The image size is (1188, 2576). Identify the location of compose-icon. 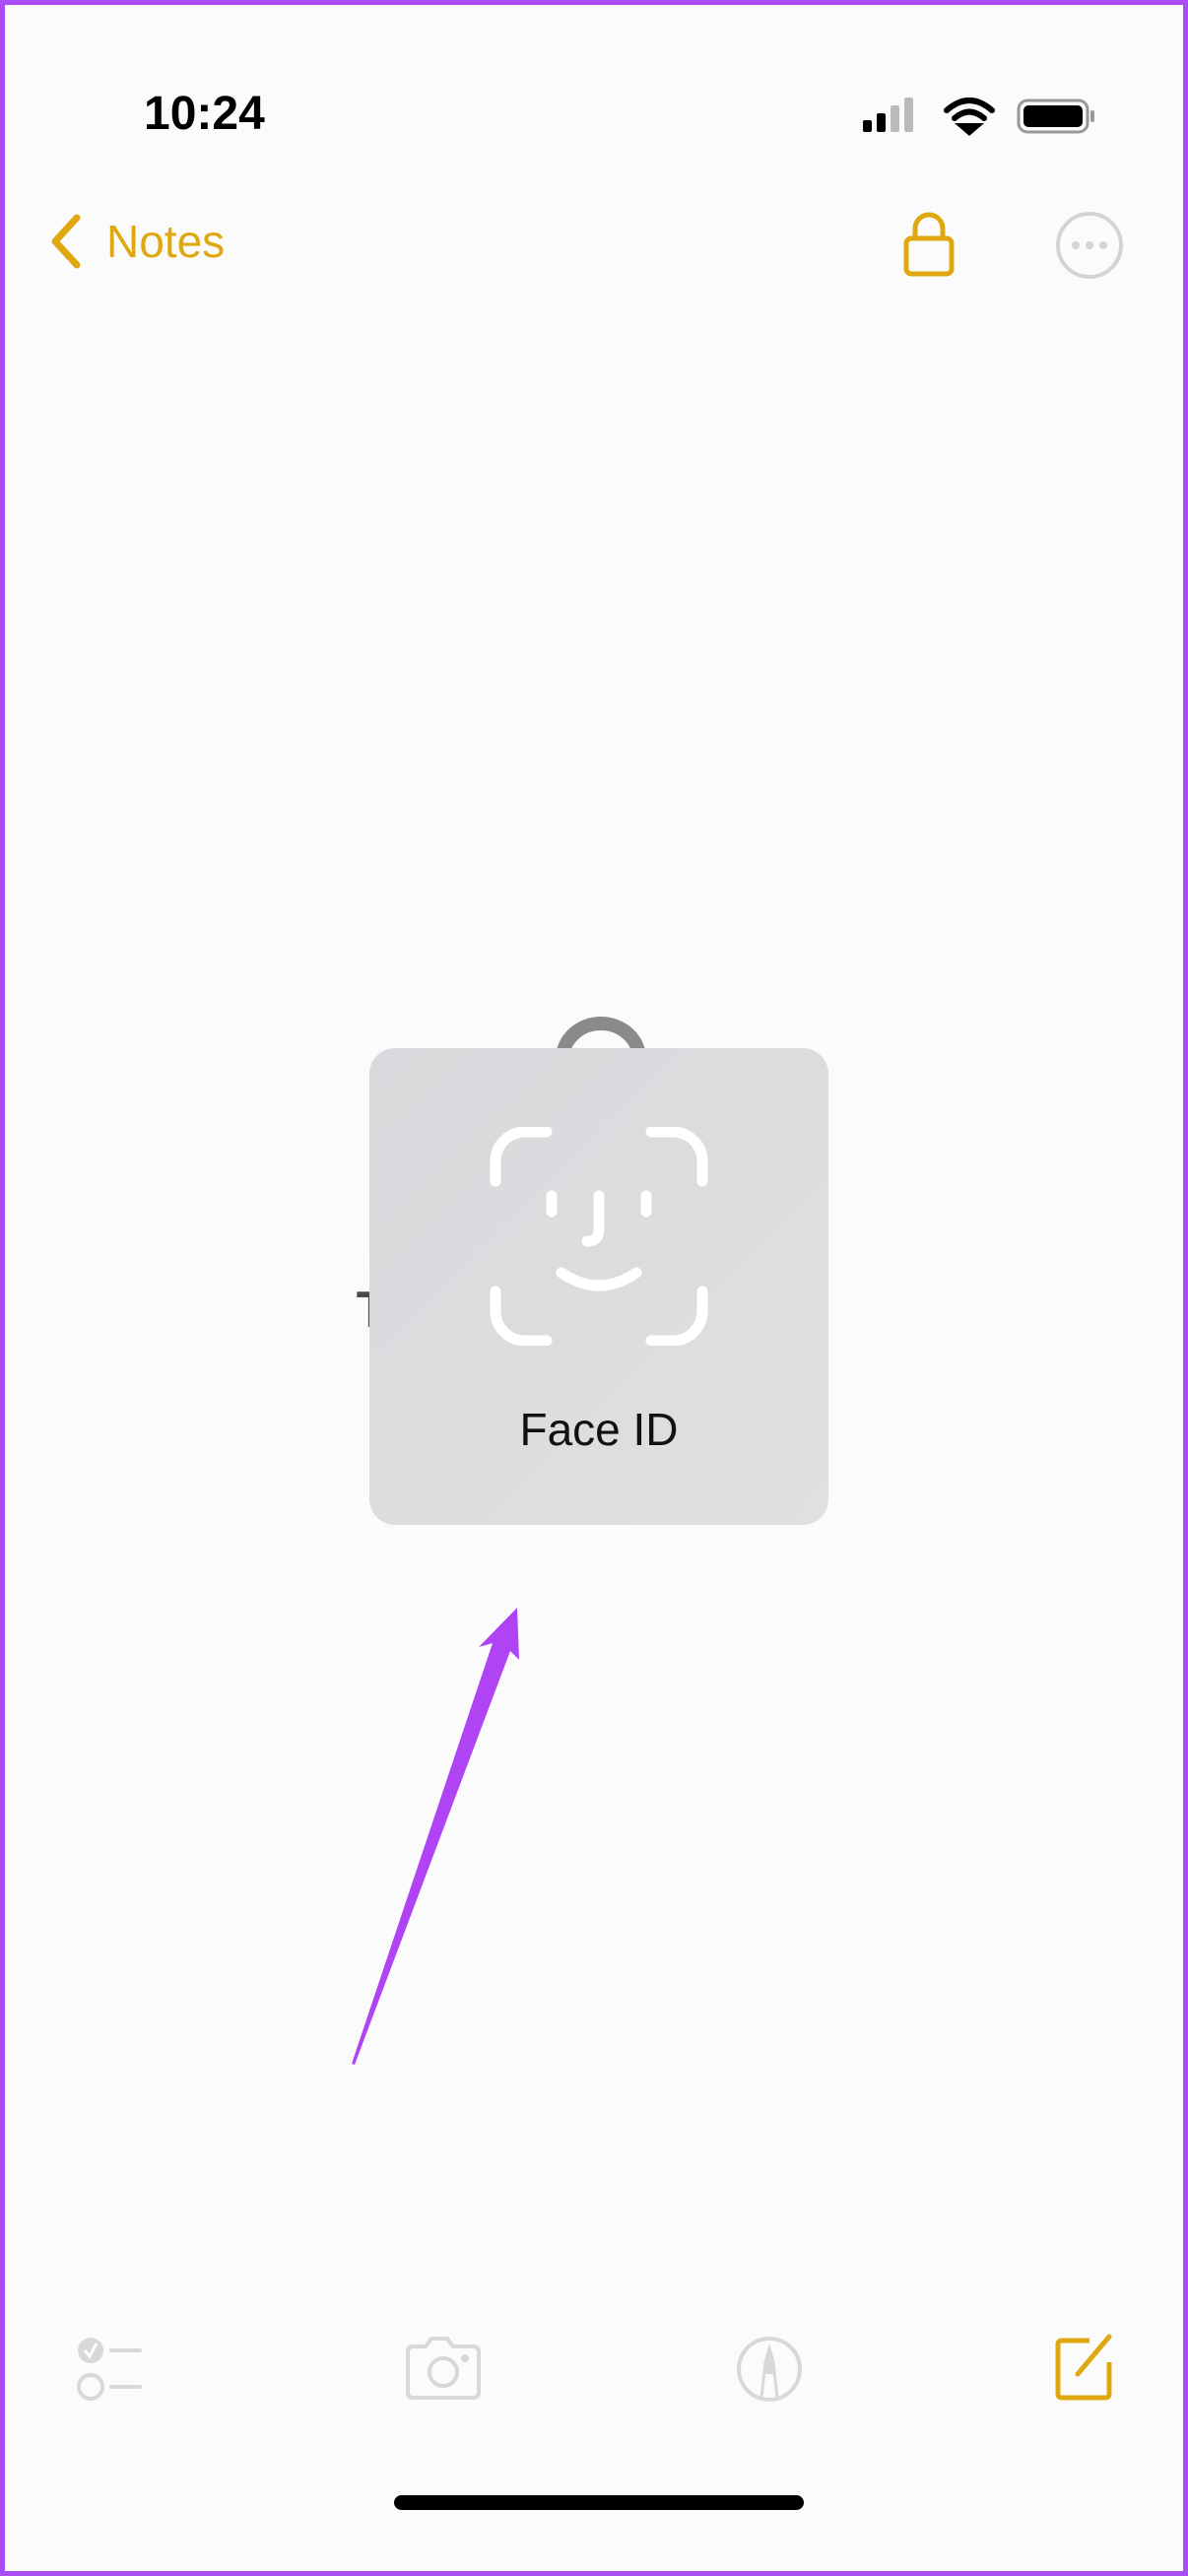
(1088, 2367).